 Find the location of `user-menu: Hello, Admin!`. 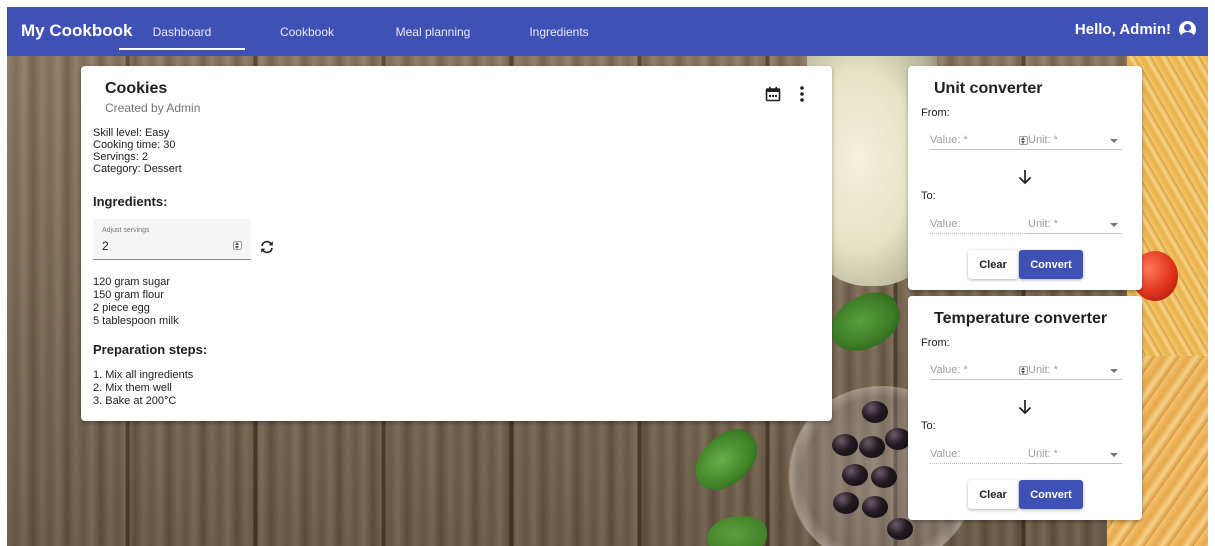

user-menu: Hello, Admin! is located at coordinates (1135, 29).